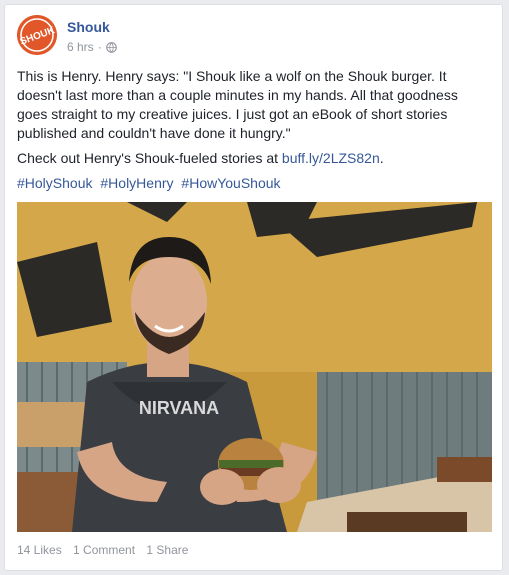  I want to click on post-meta: 6 hrs ·, so click(92, 47).